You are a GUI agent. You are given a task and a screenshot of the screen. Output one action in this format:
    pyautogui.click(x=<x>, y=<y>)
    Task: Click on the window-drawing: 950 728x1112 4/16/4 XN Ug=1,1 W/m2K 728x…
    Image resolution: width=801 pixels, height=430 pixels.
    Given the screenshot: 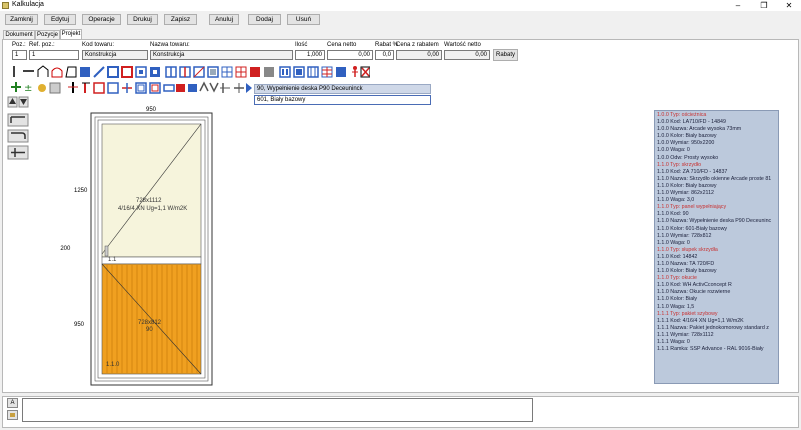 What is the action you would take?
    pyautogui.click(x=136, y=246)
    